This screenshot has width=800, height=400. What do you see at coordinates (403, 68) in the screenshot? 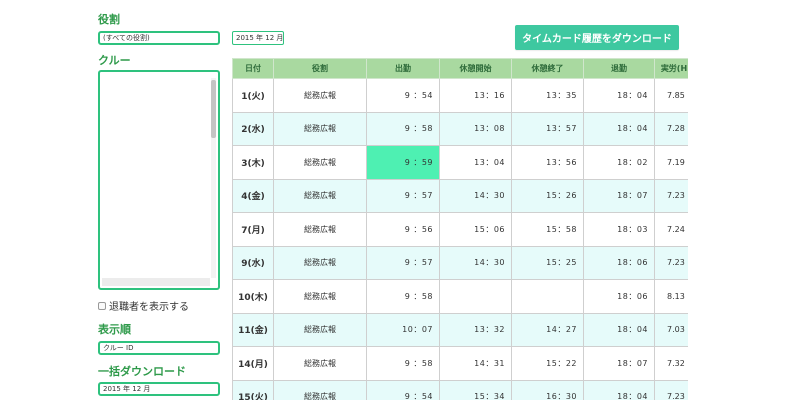
I see `header-clock-in: 出勤` at bounding box center [403, 68].